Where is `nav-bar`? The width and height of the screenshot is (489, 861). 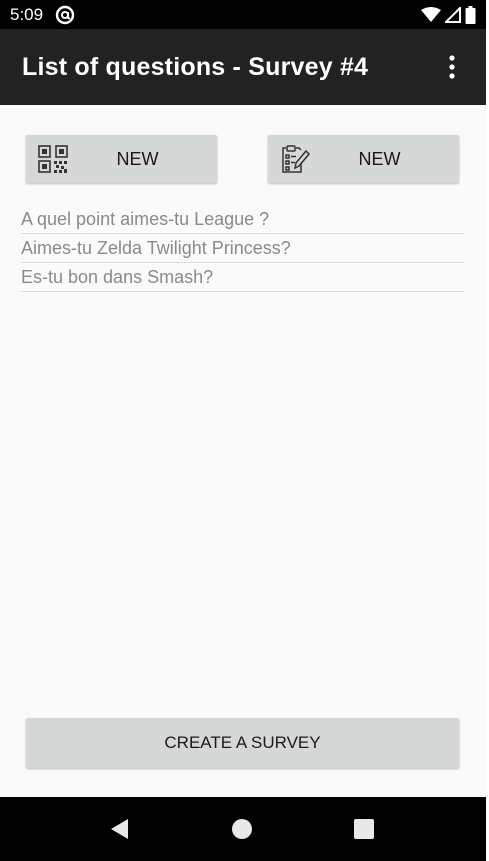 nav-bar is located at coordinates (243, 829).